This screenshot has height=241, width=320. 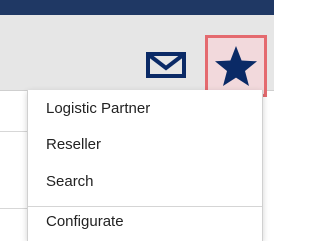 I want to click on menu-item-configurate: Configurate, so click(x=85, y=221).